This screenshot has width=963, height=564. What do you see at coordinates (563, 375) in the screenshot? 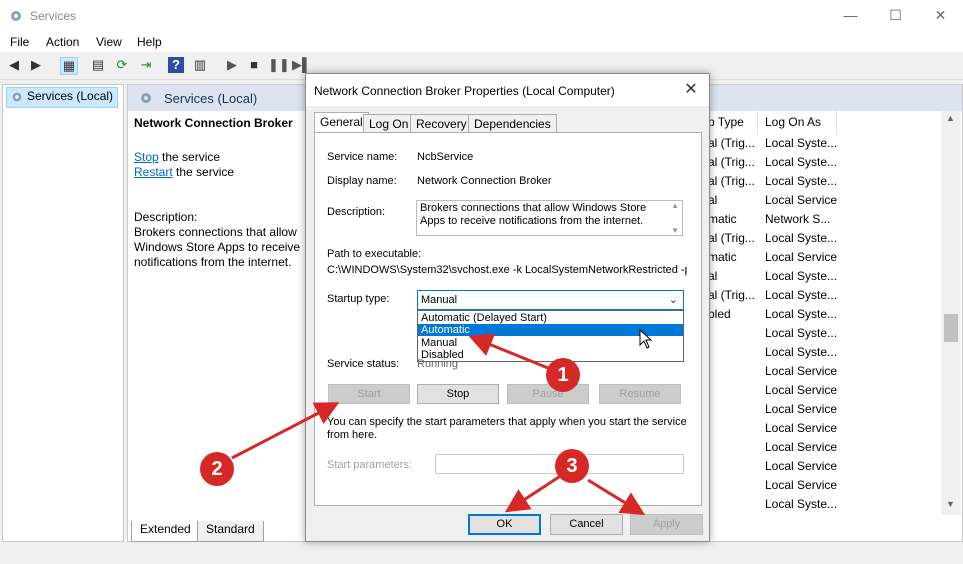
I see `annotation-badge-1: 1` at bounding box center [563, 375].